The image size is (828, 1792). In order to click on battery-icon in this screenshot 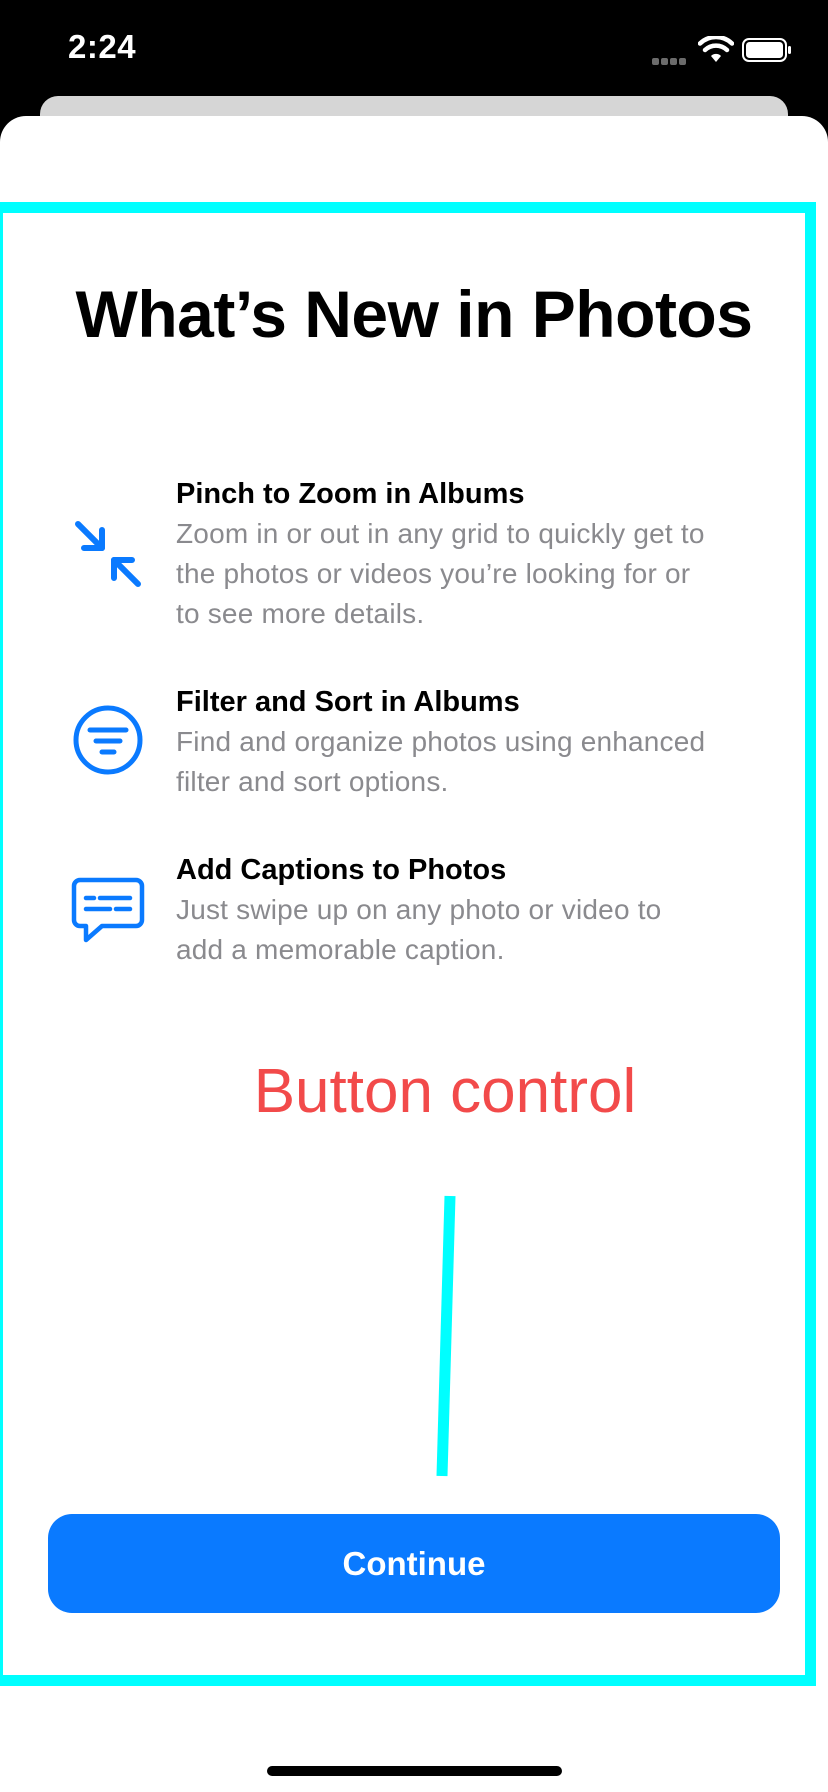, I will do `click(766, 50)`.